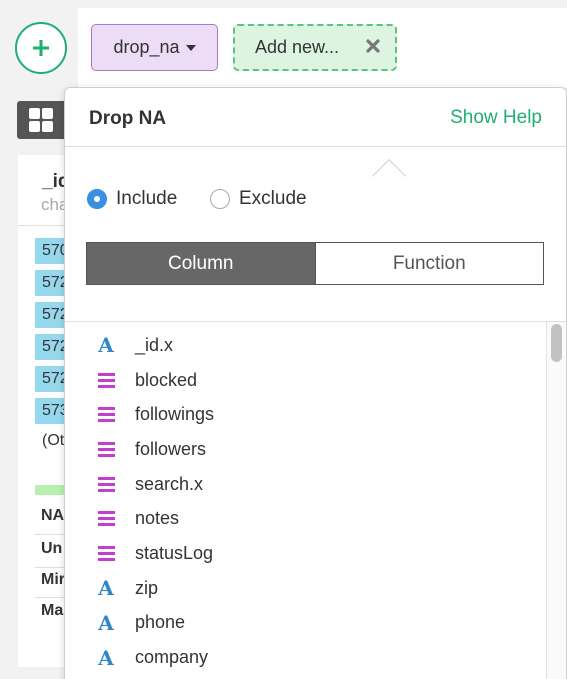 This screenshot has height=679, width=567. I want to click on radio-exclude: Exclude, so click(258, 199).